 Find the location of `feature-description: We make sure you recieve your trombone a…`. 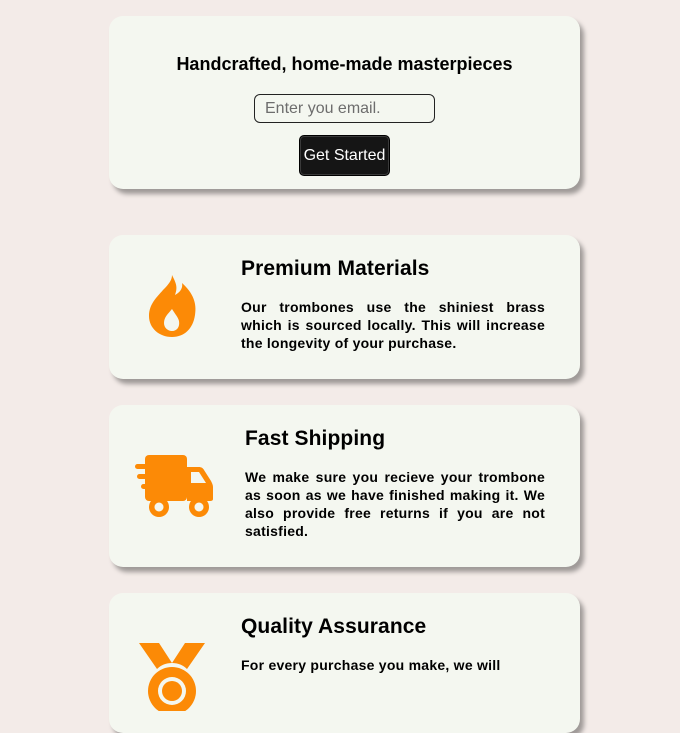

feature-description: We make sure you recieve your trombone a… is located at coordinates (395, 504).